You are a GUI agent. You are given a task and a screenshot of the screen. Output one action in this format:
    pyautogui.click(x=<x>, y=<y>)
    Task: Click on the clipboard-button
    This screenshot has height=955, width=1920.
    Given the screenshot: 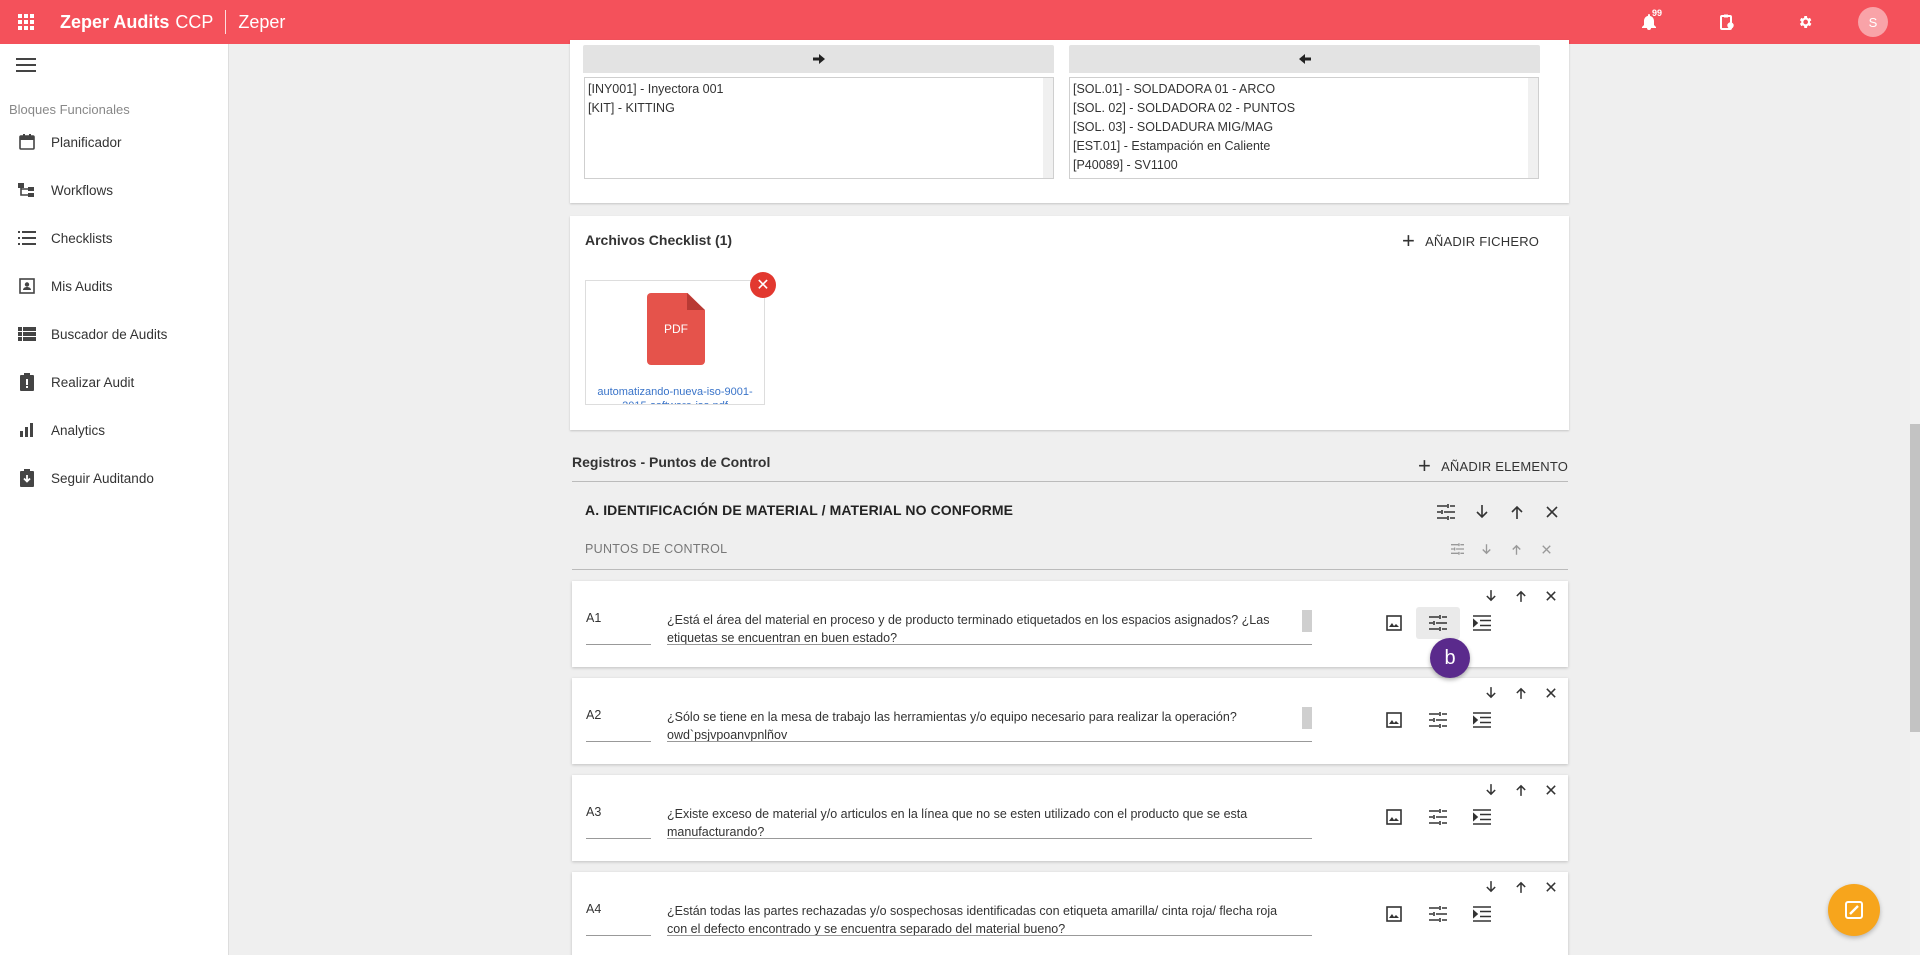 What is the action you would take?
    pyautogui.click(x=1727, y=22)
    